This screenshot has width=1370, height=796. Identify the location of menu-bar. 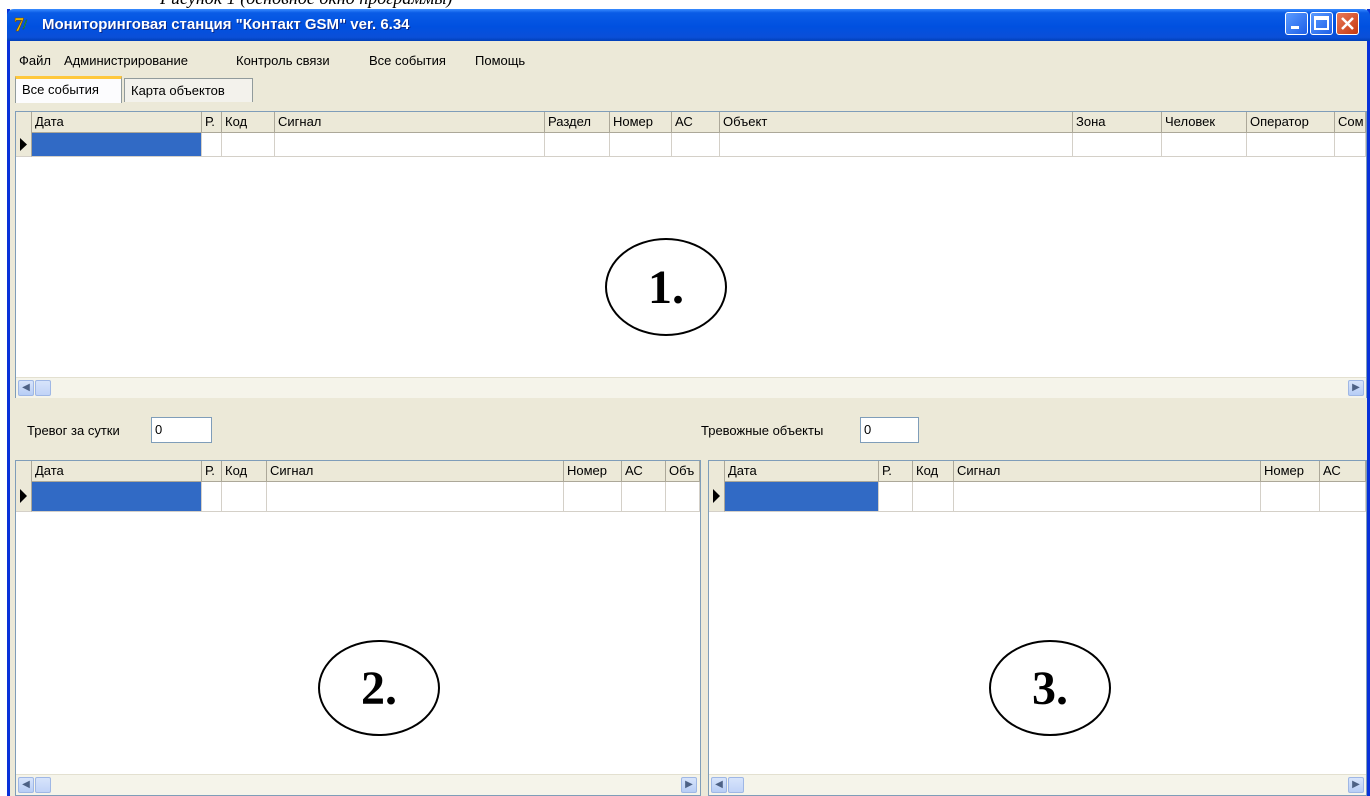
(688, 58).